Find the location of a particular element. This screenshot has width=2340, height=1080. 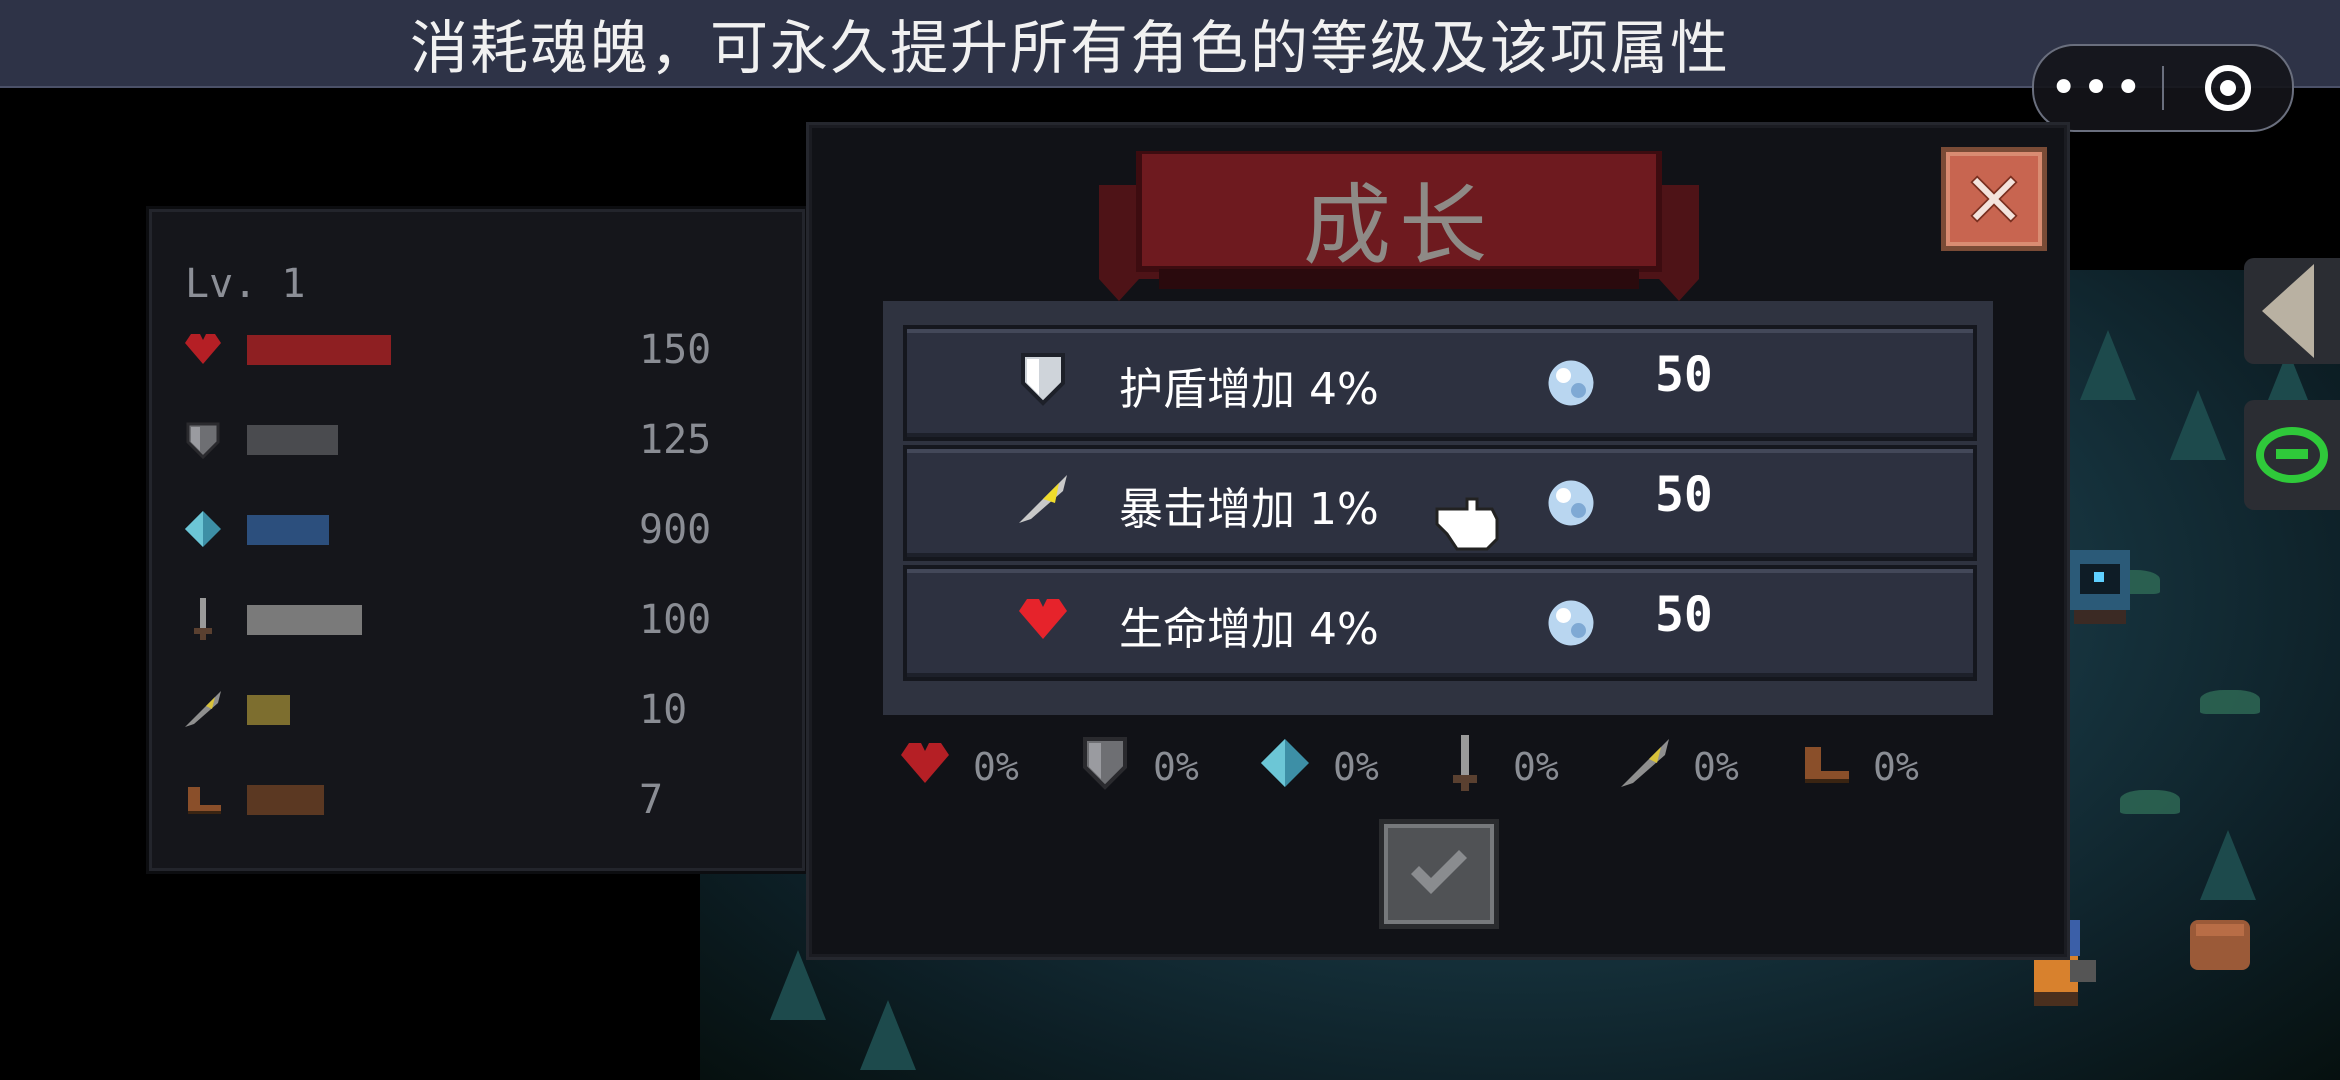

more-dots-icon: ••• is located at coordinates (2098, 88).